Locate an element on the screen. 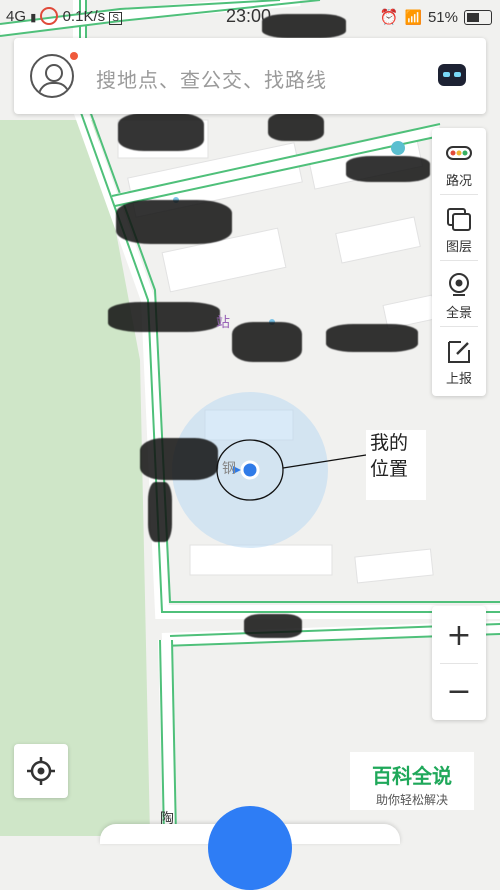 The width and height of the screenshot is (500, 890). status-left: 4G ▮ 0.1K/s S is located at coordinates (64, 16).